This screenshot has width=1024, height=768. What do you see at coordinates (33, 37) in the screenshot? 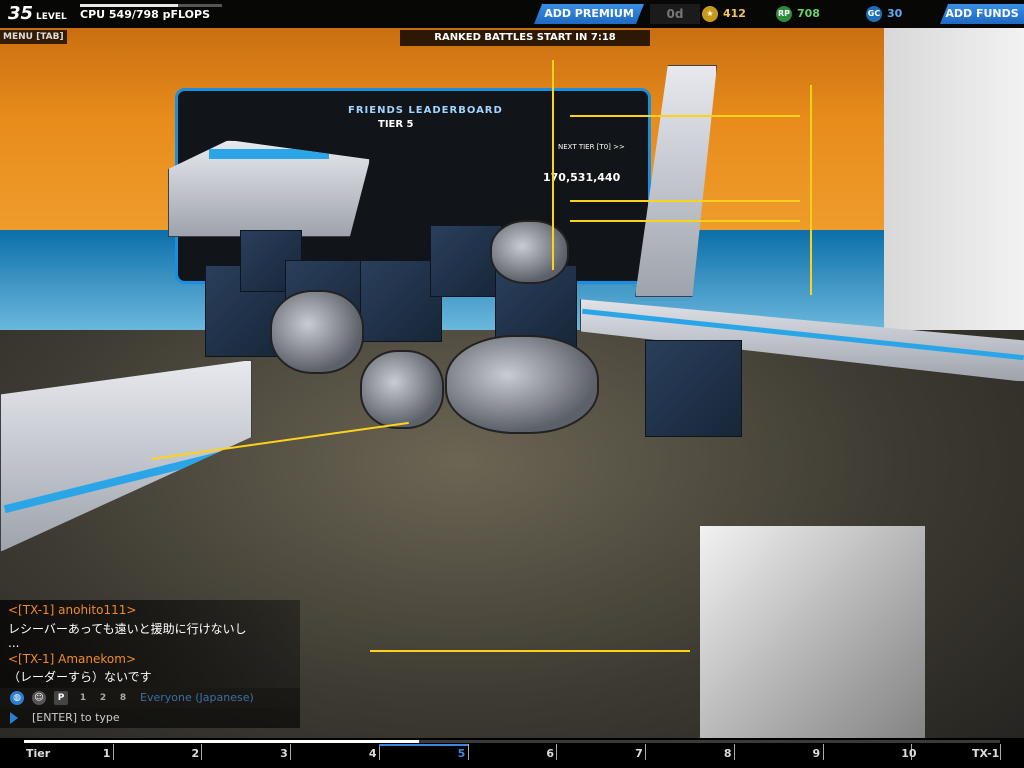
I see `menu-tab-button: MENU [TAB]` at bounding box center [33, 37].